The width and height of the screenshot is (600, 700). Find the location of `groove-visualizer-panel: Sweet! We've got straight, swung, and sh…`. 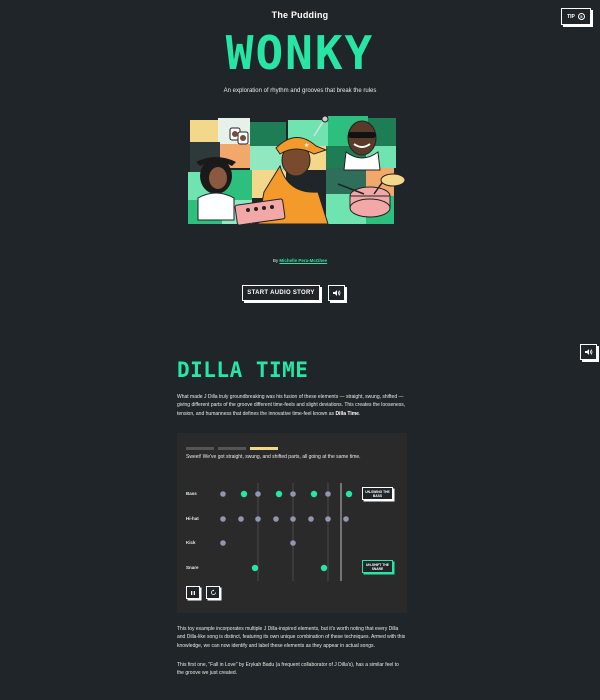

groove-visualizer-panel: Sweet! We've got straight, swung, and sh… is located at coordinates (292, 523).